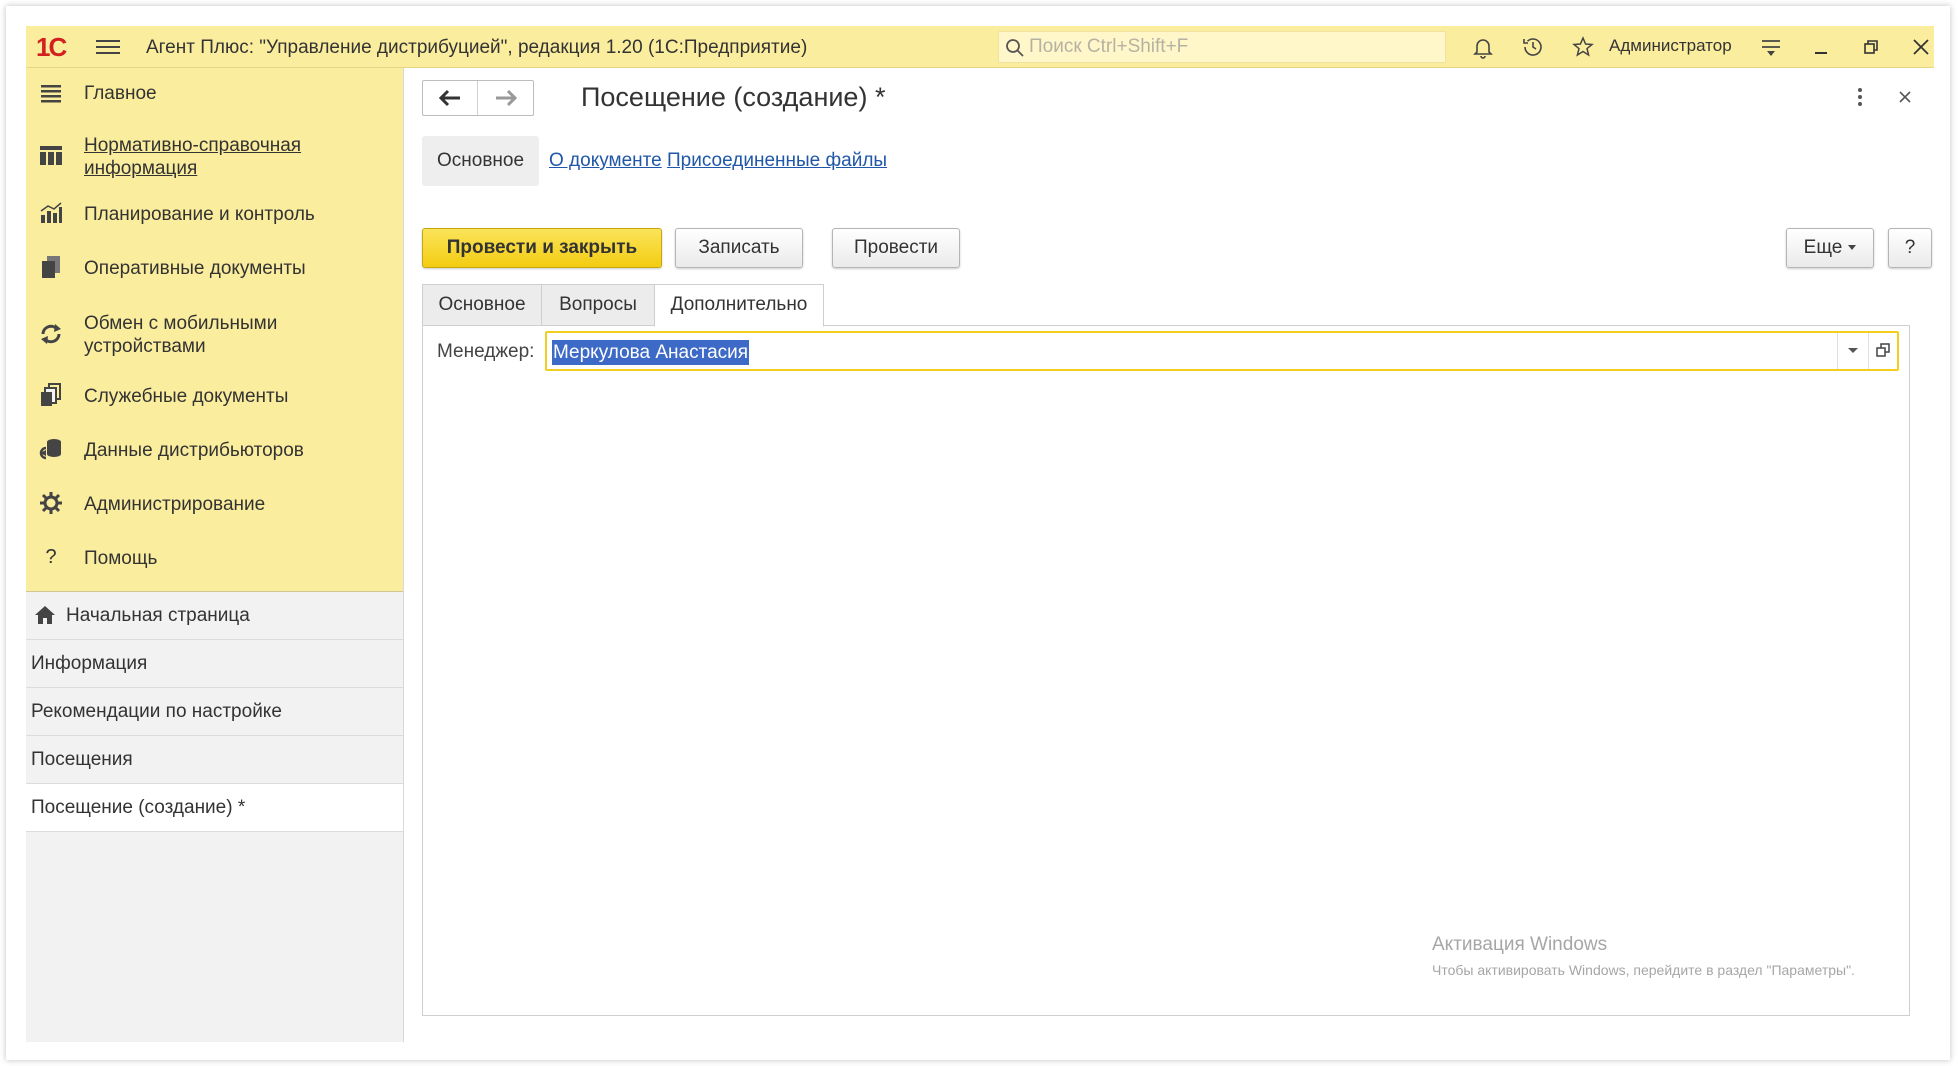 The width and height of the screenshot is (1958, 1066). Describe the element at coordinates (193, 157) in the screenshot. I see `section-label: Нормативно-справочная информация` at that location.